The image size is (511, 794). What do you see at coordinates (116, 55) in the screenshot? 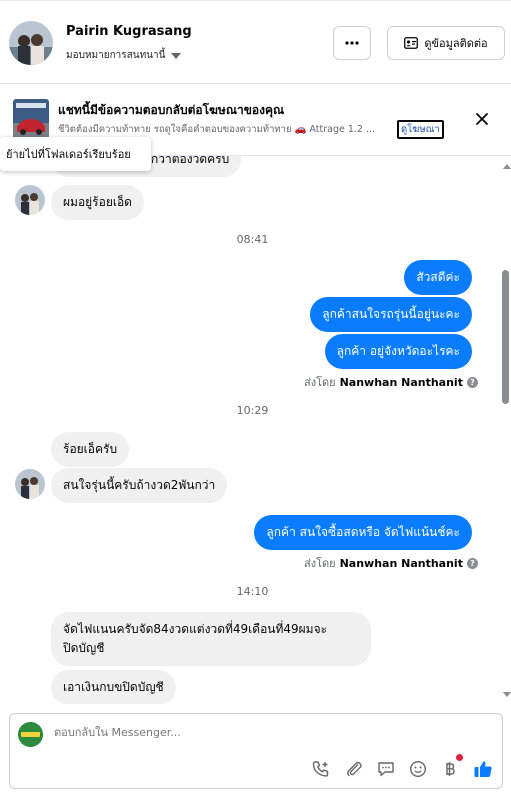
I see `assign-label: มอบหมายการสนทนานี้` at bounding box center [116, 55].